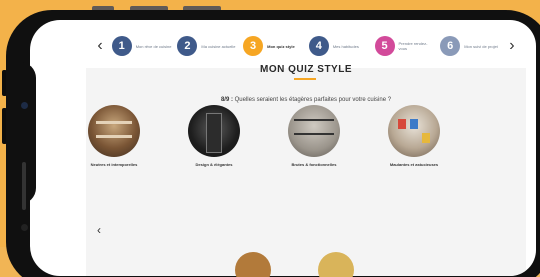  What do you see at coordinates (21, 146) in the screenshot?
I see `phone-notch` at bounding box center [21, 146].